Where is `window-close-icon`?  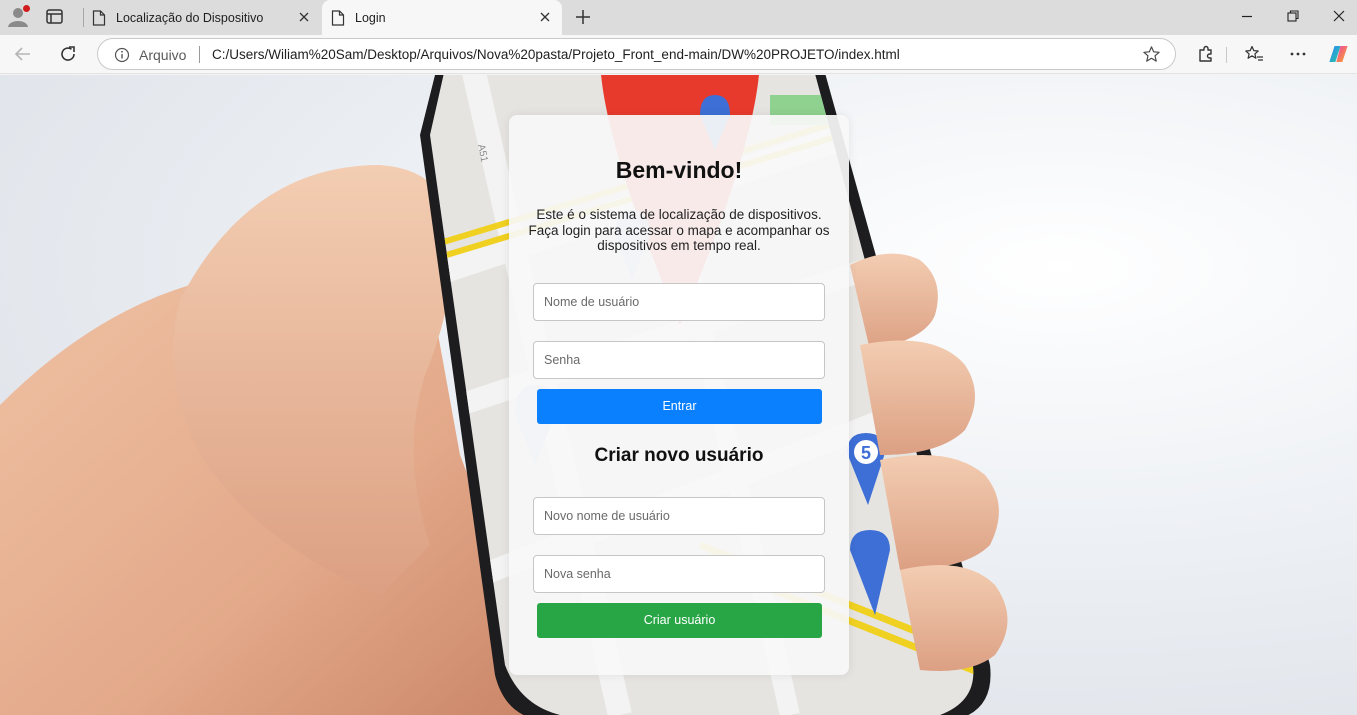 window-close-icon is located at coordinates (1339, 16).